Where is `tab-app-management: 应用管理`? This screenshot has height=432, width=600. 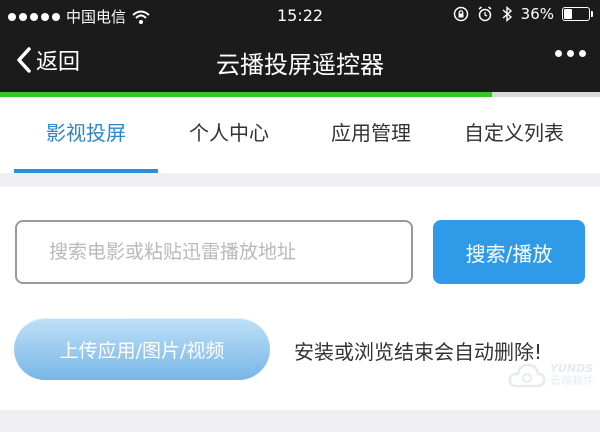
tab-app-management: 应用管理 is located at coordinates (371, 135).